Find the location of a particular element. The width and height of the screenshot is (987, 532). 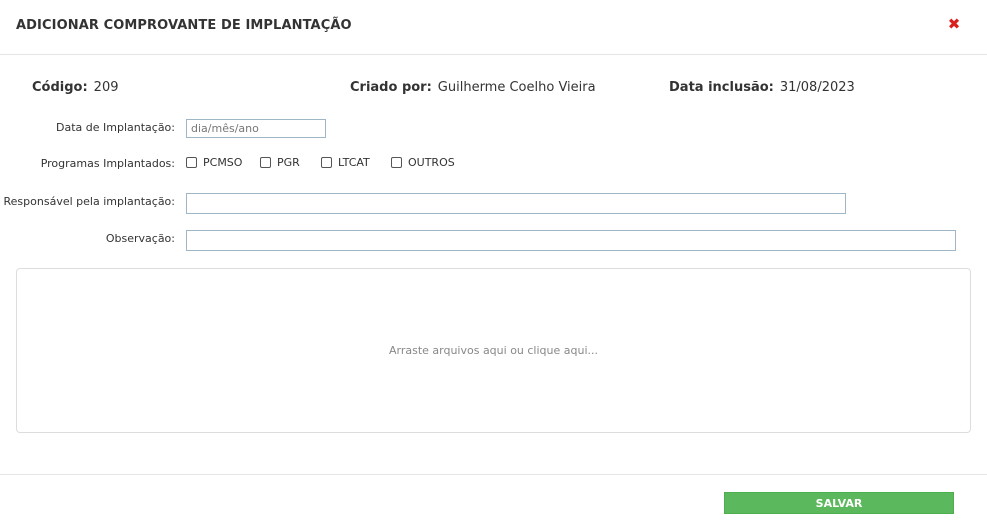

data-value: 31/08/2023 is located at coordinates (817, 87).